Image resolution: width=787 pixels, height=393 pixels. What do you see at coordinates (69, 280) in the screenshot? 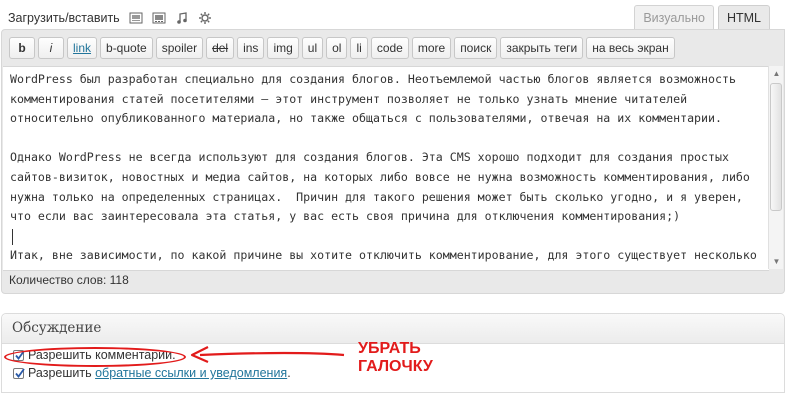
I see `word-count: Количество слов: 118` at bounding box center [69, 280].